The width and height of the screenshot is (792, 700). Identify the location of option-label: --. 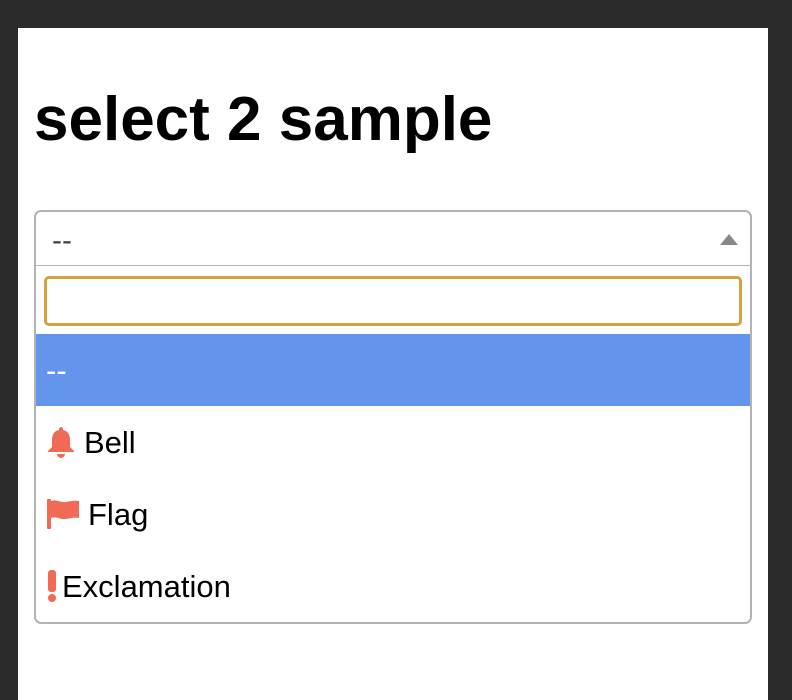
(56, 370).